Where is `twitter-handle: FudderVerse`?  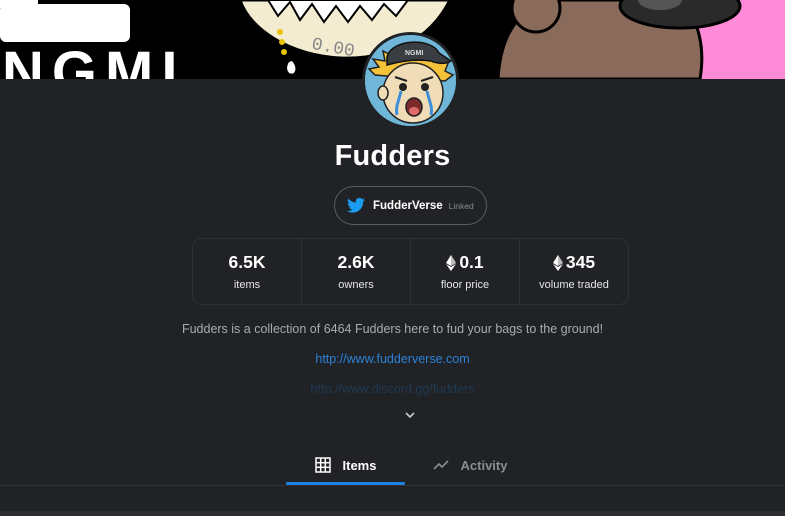 twitter-handle: FudderVerse is located at coordinates (408, 205).